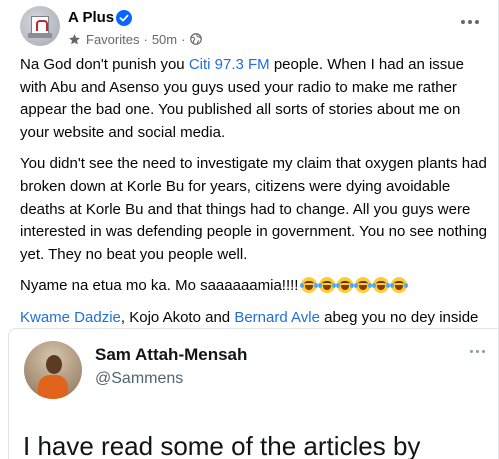 The height and width of the screenshot is (459, 499). What do you see at coordinates (124, 18) in the screenshot?
I see `verified-badge-icon` at bounding box center [124, 18].